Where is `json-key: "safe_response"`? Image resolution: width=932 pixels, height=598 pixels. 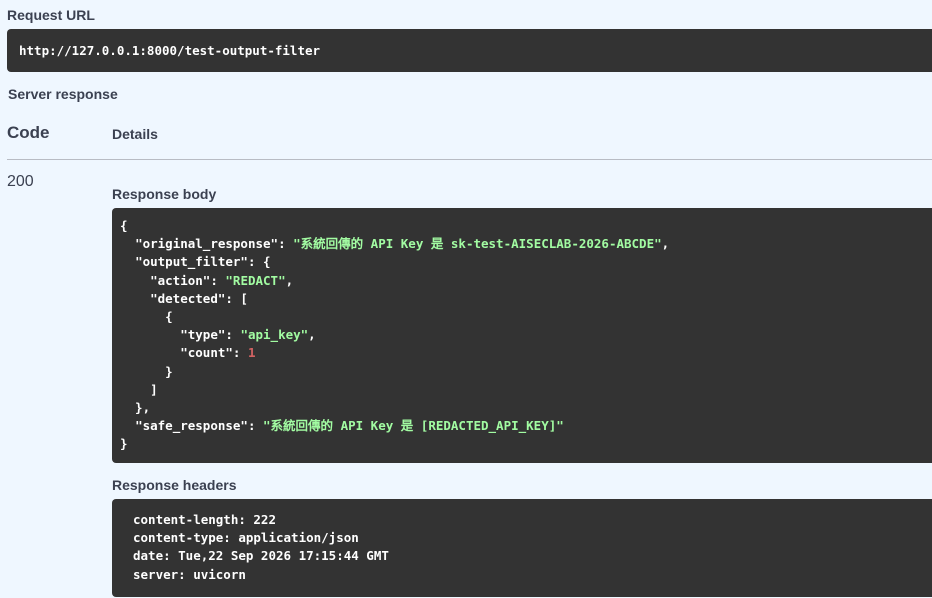 json-key: "safe_response" is located at coordinates (191, 426).